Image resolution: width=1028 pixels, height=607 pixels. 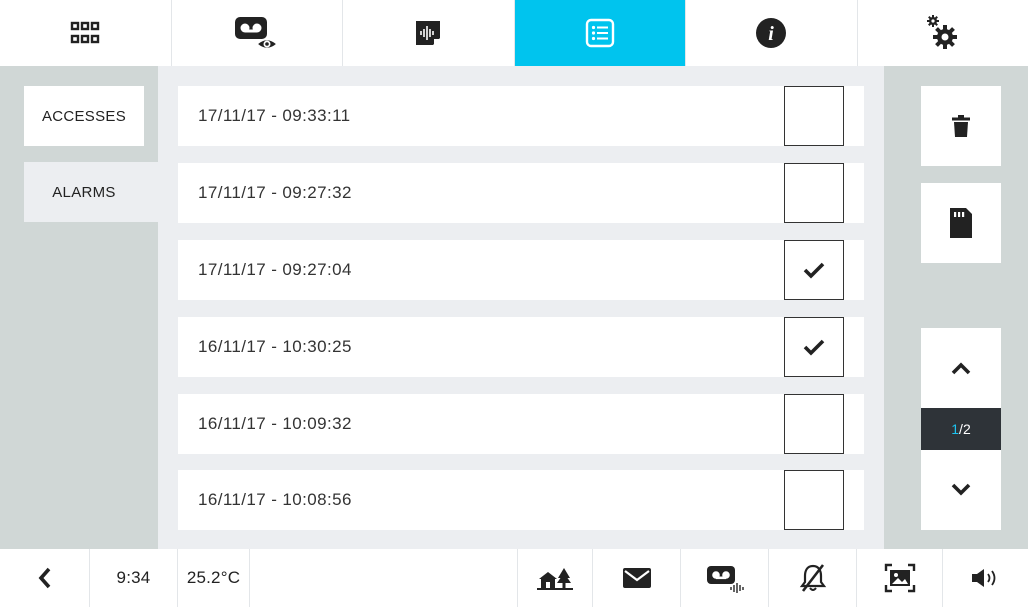 I want to click on video-memo-button, so click(x=257, y=33).